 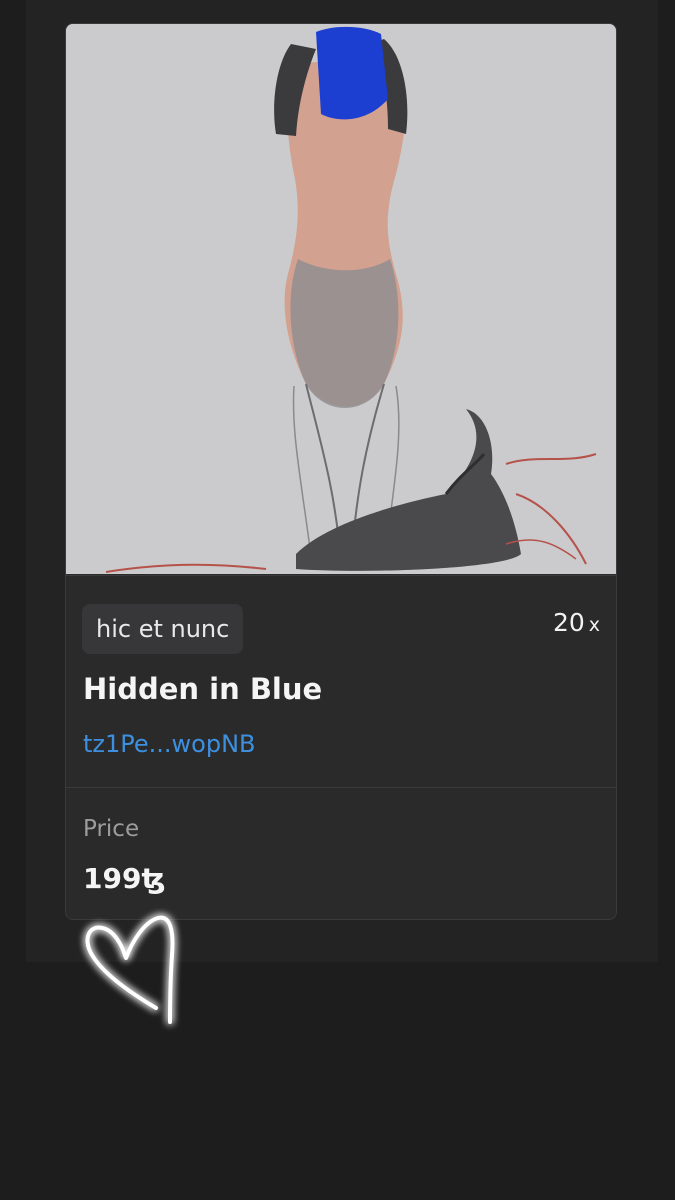 What do you see at coordinates (568, 622) in the screenshot?
I see `editions-number: 20` at bounding box center [568, 622].